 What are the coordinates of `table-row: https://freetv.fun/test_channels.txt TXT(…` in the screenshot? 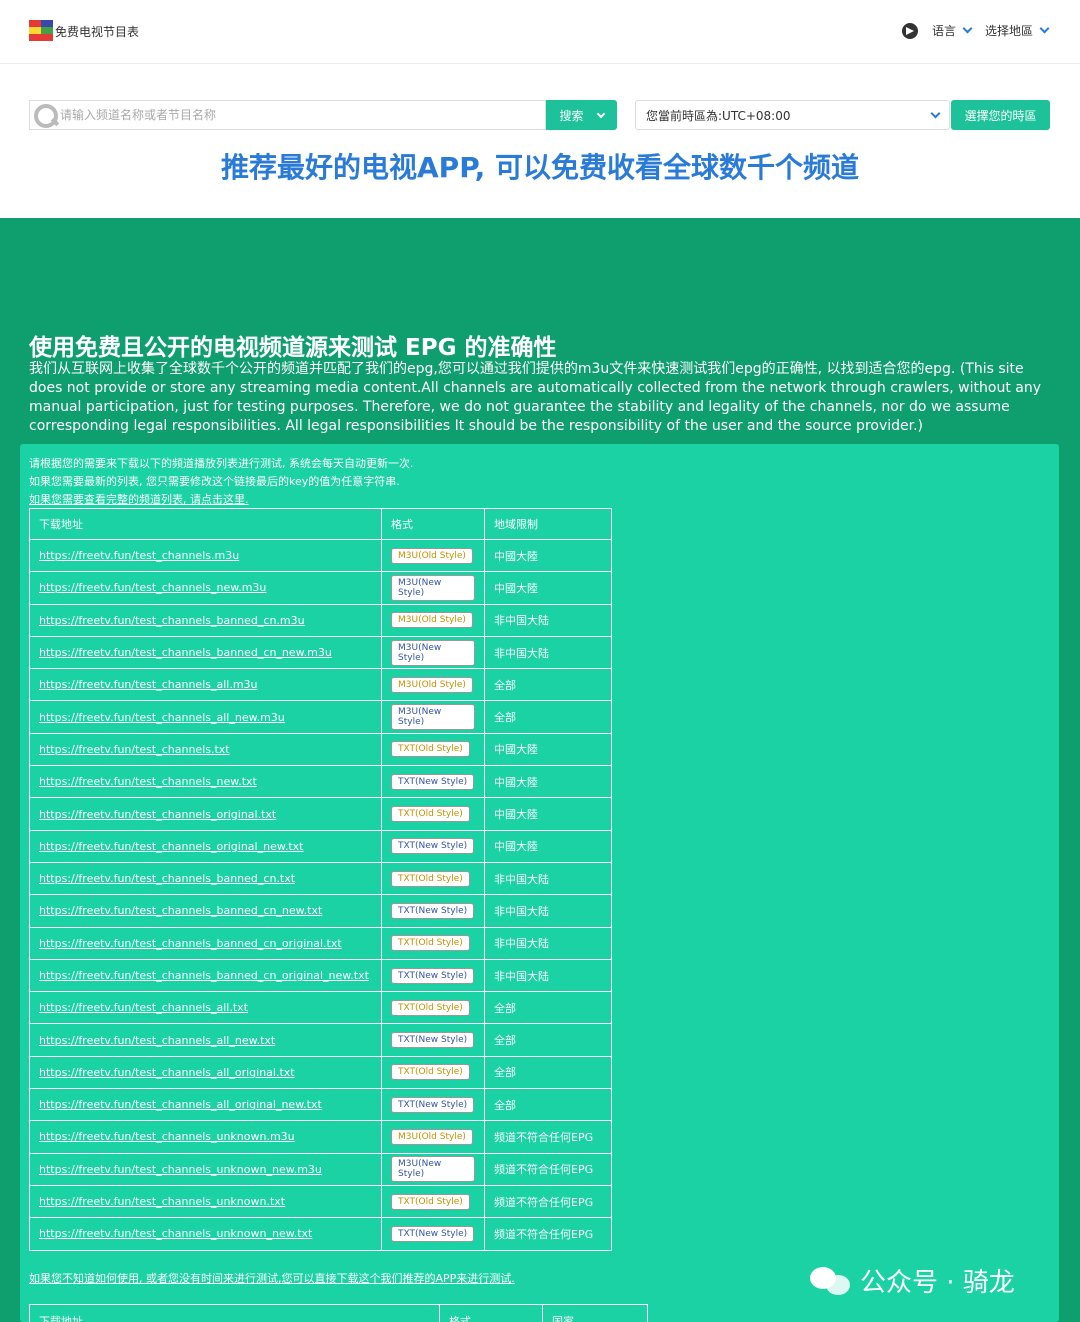 It's located at (320, 749).